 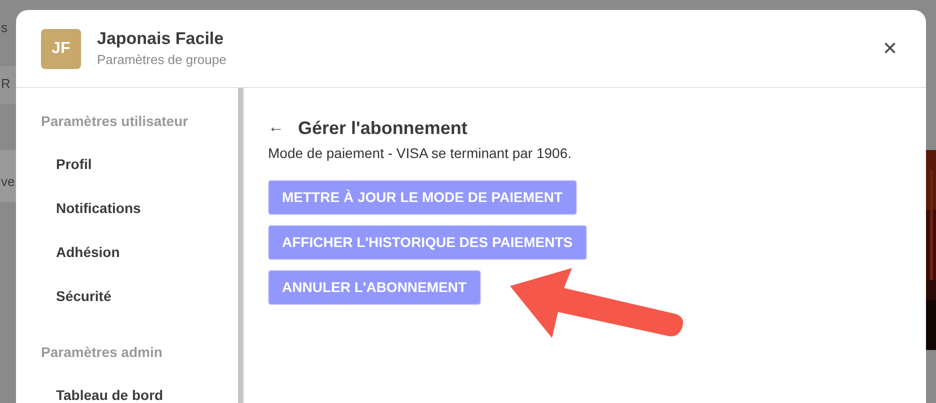 What do you see at coordinates (139, 252) in the screenshot?
I see `sidebar-item: Adhésion` at bounding box center [139, 252].